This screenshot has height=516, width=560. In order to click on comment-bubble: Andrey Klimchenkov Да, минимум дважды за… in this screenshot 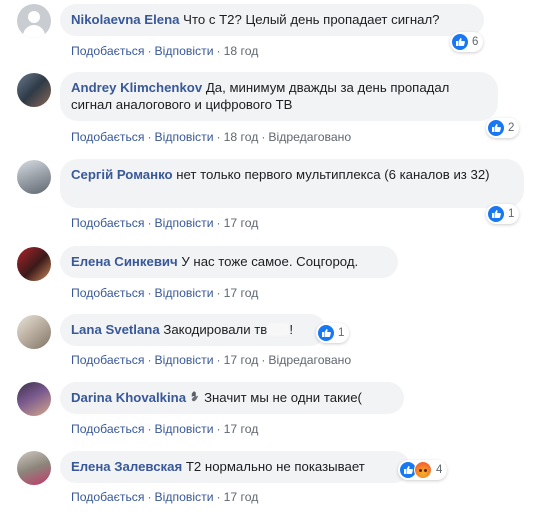, I will do `click(279, 96)`.